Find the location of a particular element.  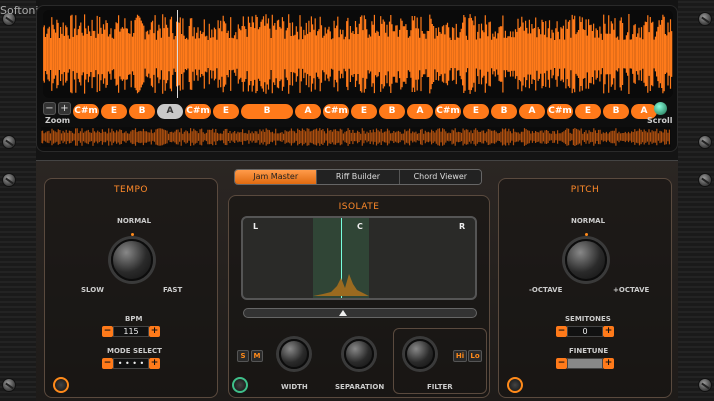

pitch-knob-marker is located at coordinates (586, 234).